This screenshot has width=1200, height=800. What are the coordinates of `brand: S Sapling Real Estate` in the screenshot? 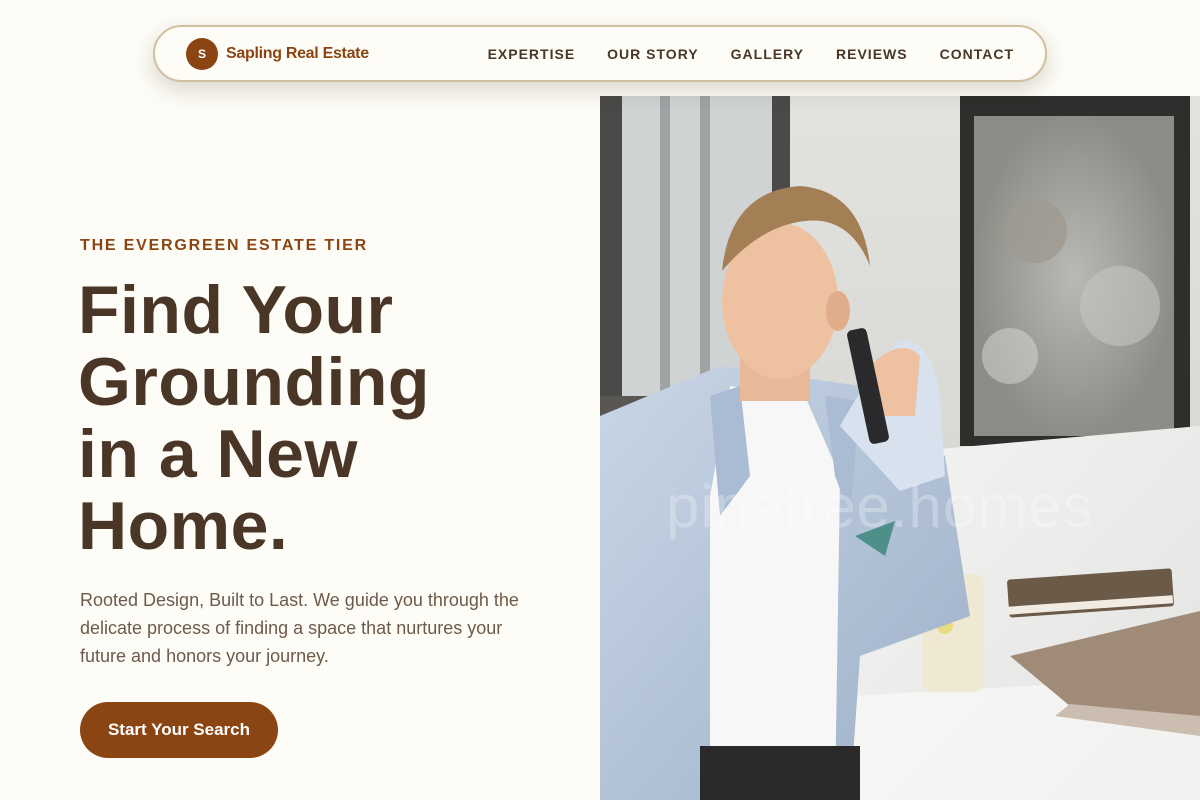 It's located at (277, 53).